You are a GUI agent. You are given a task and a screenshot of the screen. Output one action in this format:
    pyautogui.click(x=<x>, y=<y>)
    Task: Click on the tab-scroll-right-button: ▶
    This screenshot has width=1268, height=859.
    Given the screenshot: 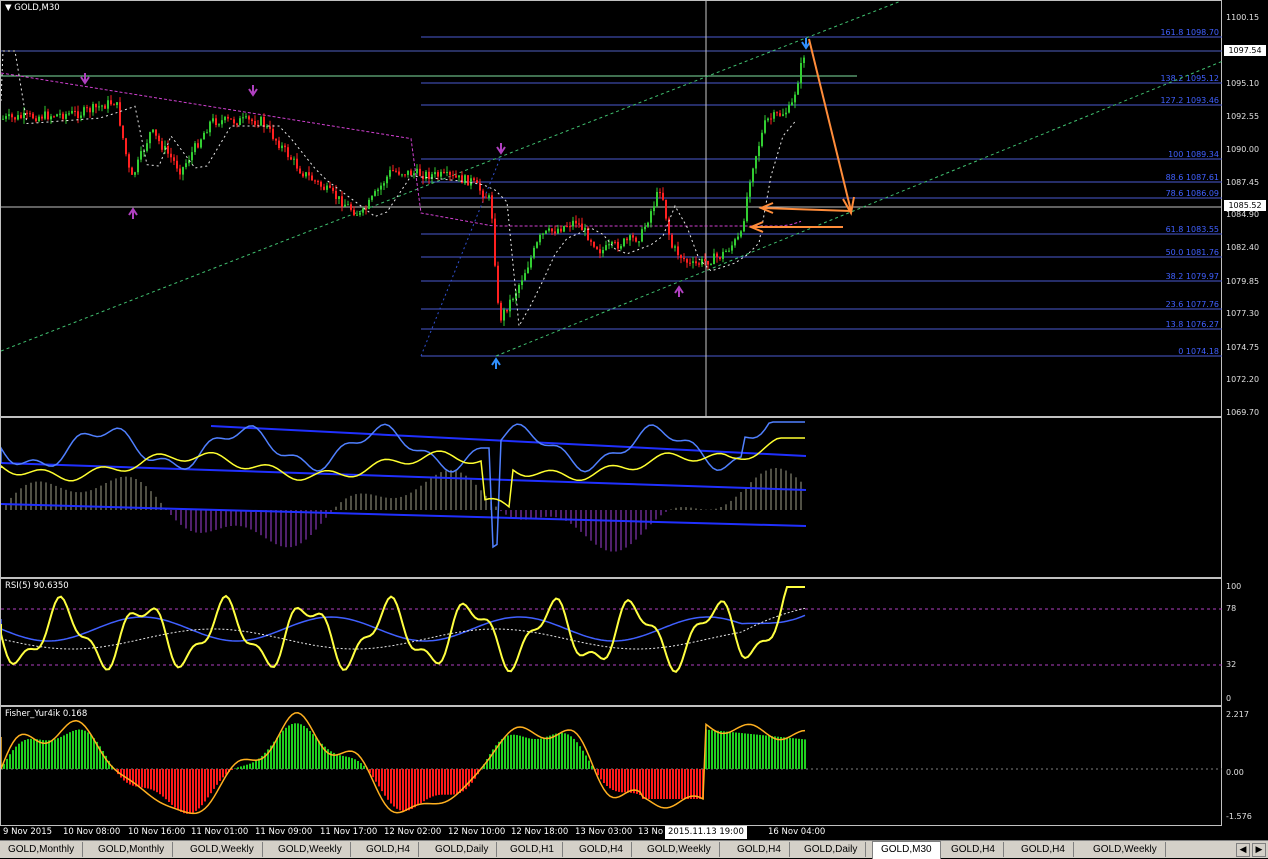 What is the action you would take?
    pyautogui.click(x=1259, y=850)
    